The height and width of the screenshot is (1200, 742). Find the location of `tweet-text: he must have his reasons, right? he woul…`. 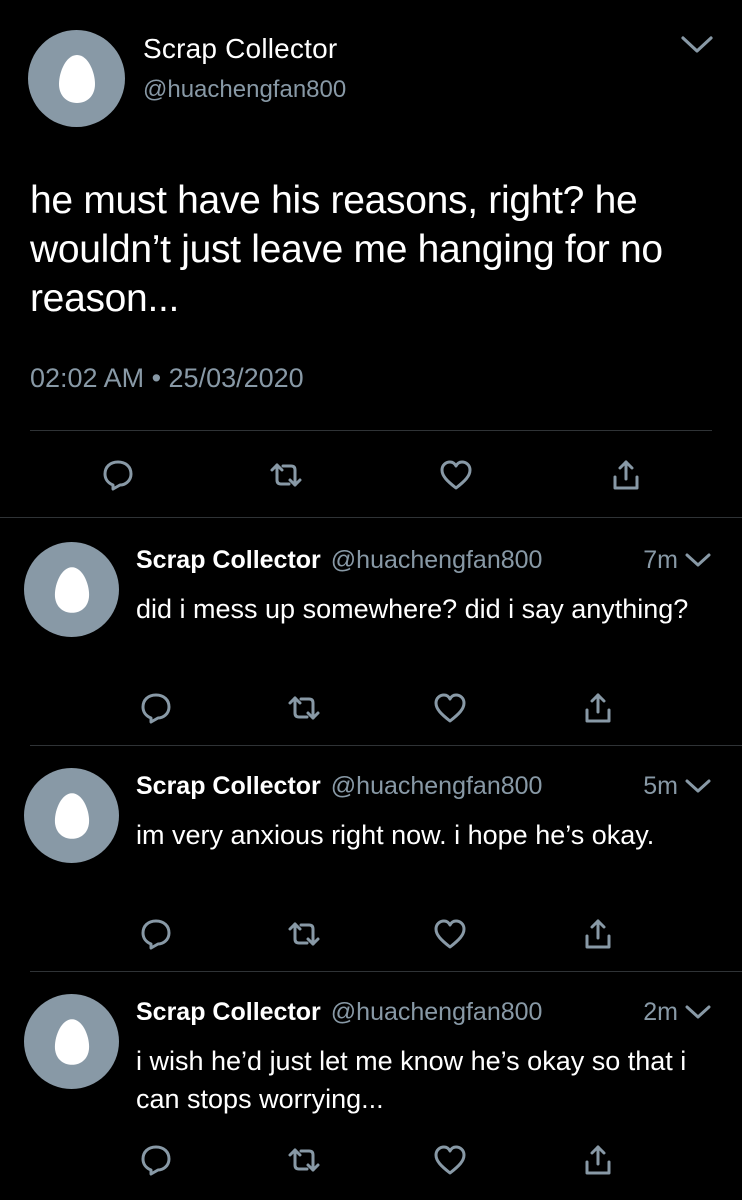

tweet-text: he must have his reasons, right? he woul… is located at coordinates (346, 249).